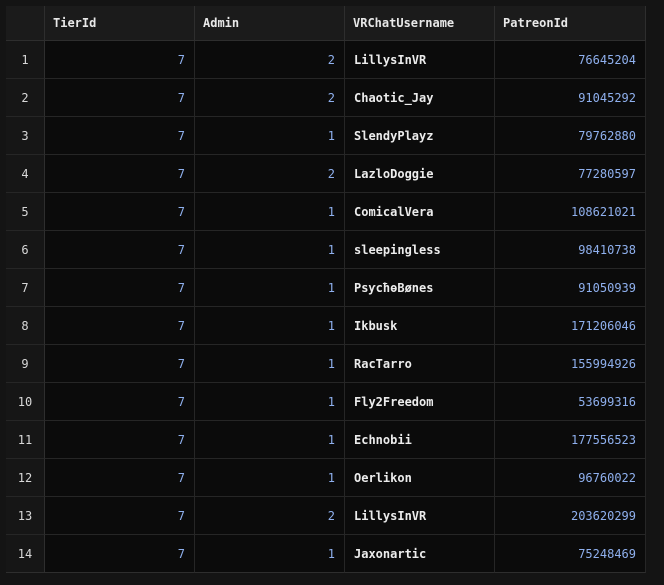 The height and width of the screenshot is (585, 664). What do you see at coordinates (25, 326) in the screenshot?
I see `row-index-cell: 8` at bounding box center [25, 326].